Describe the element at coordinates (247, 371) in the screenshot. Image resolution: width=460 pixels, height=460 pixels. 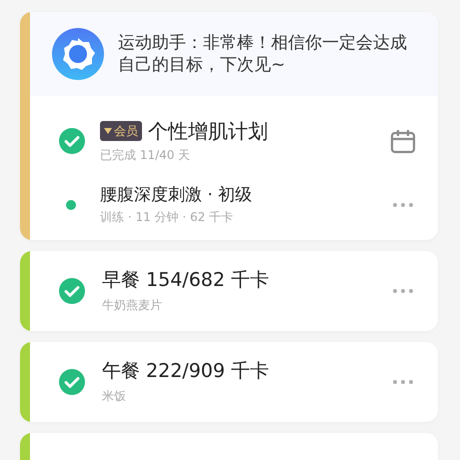
I see `meal-title: 午餐 222/909 千卡` at that location.